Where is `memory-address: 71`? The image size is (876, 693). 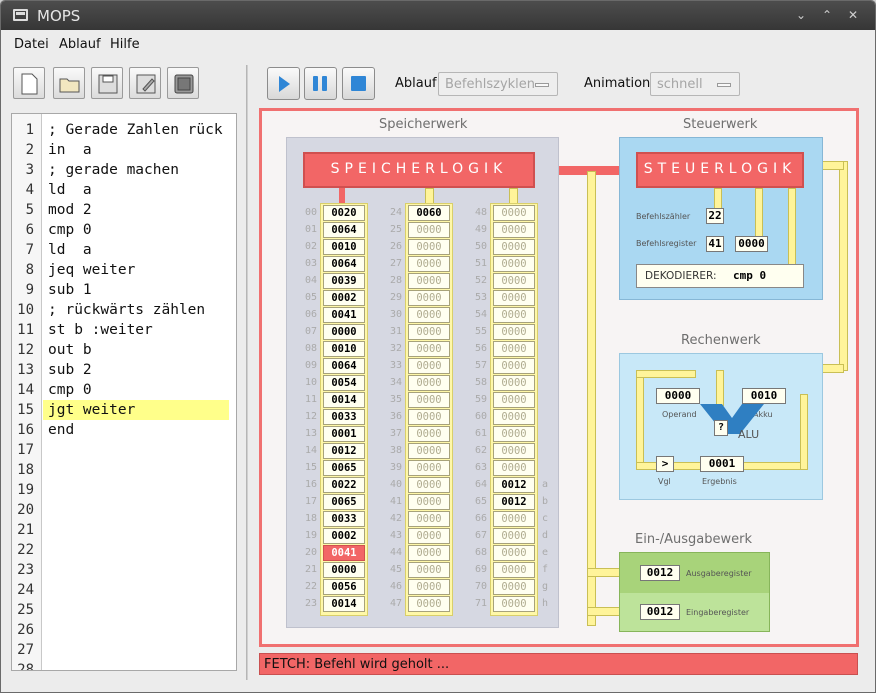 memory-address: 71 is located at coordinates (480, 603).